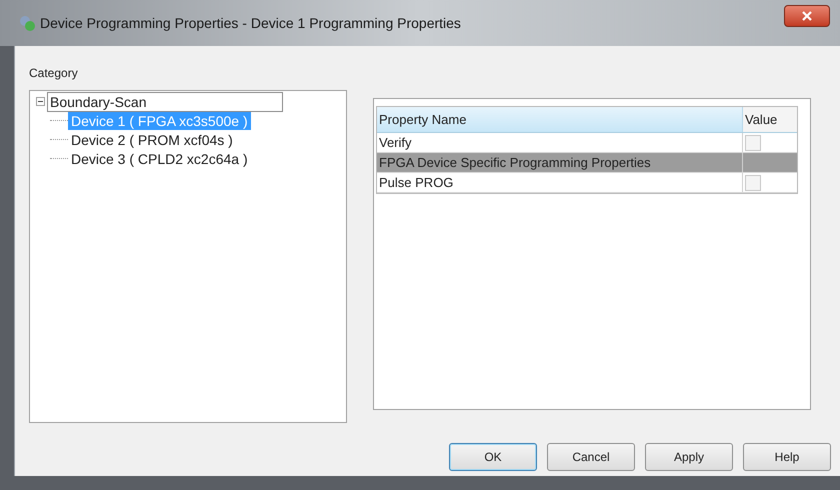 This screenshot has width=840, height=490. I want to click on dialog-button: Help, so click(787, 457).